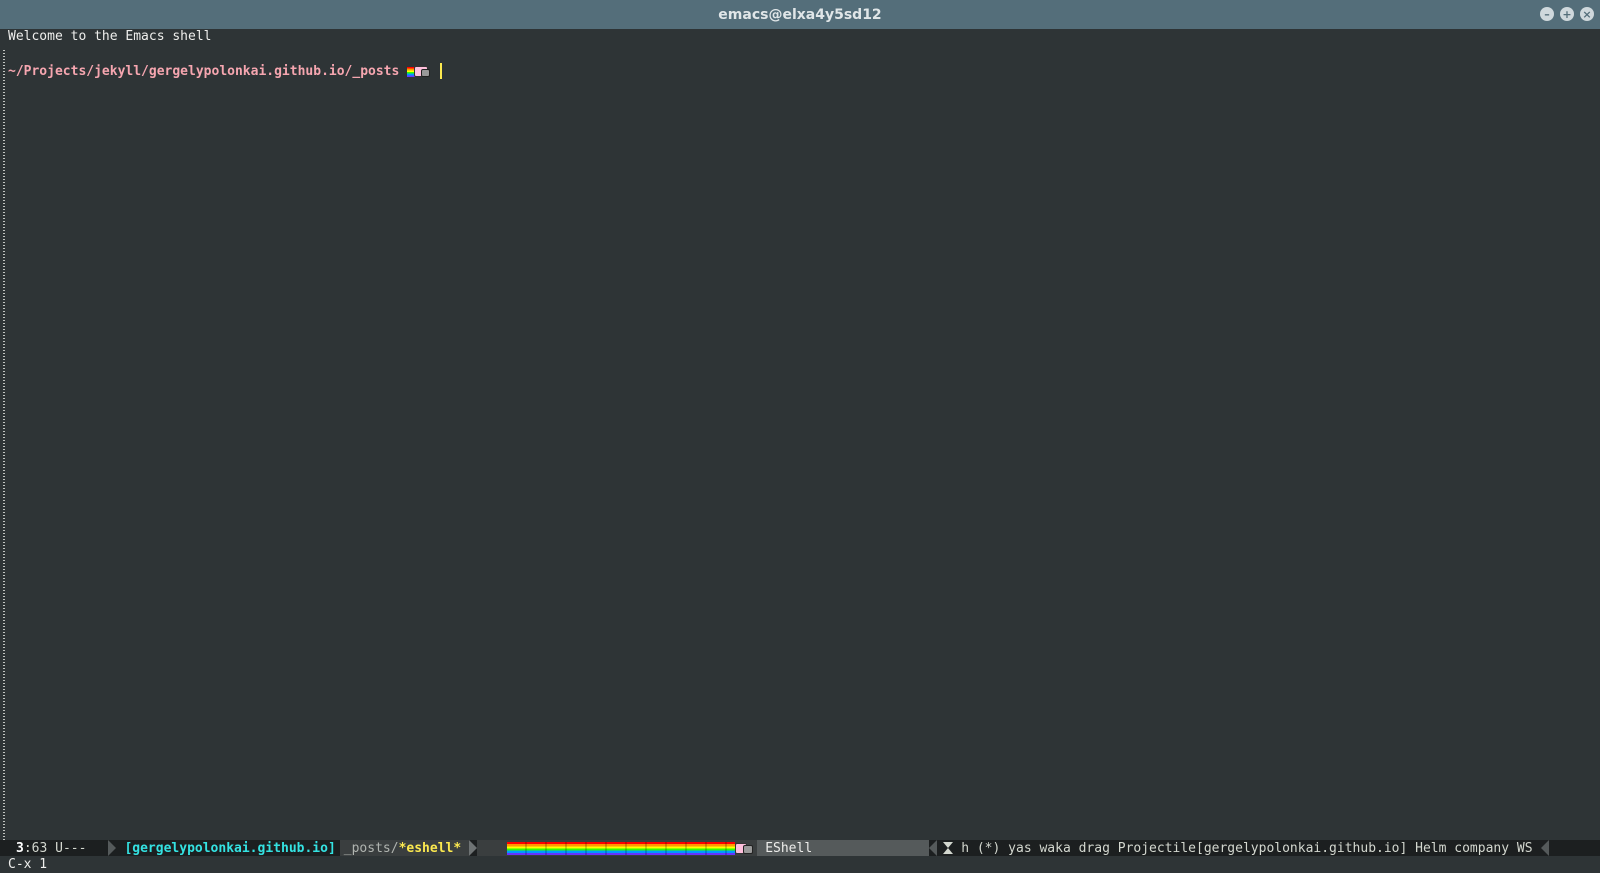 This screenshot has width=1600, height=873. Describe the element at coordinates (948, 848) in the screenshot. I see `hourglass-icon` at that location.